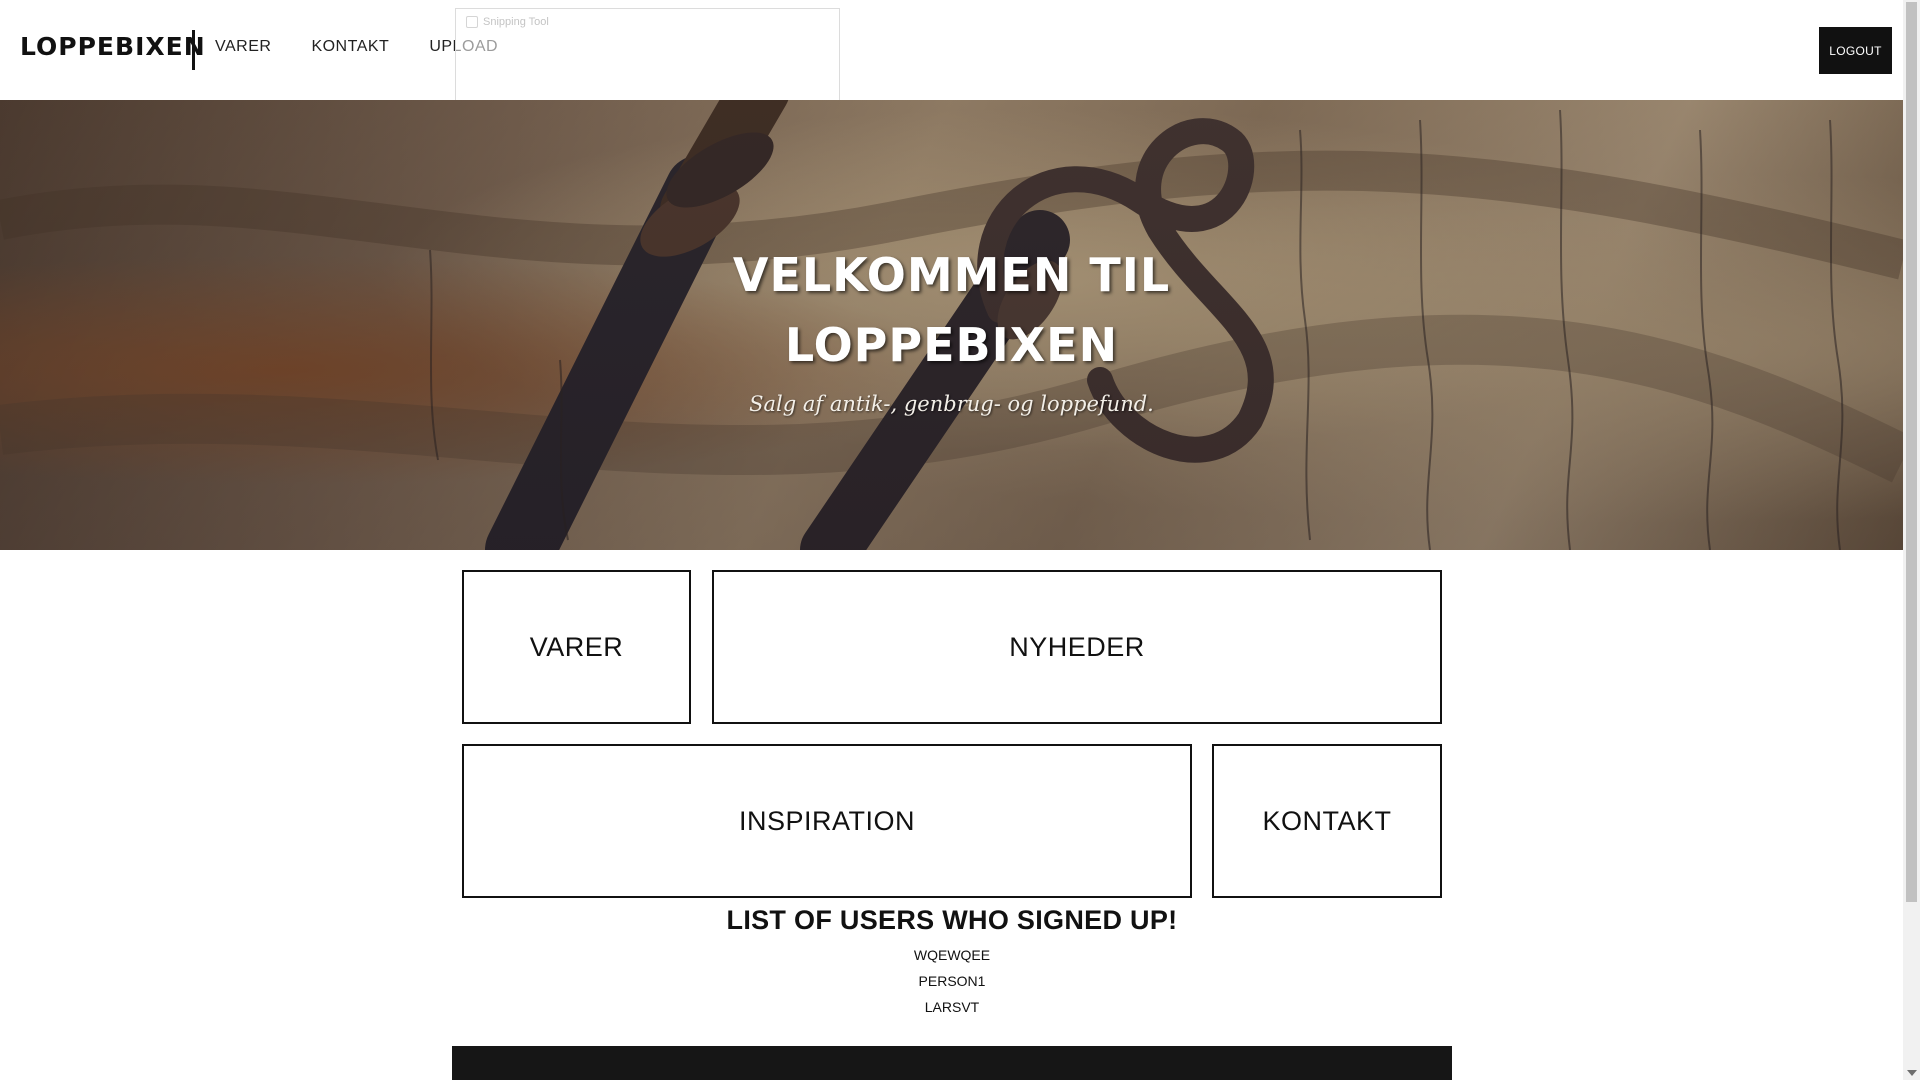 Image resolution: width=1920 pixels, height=1080 pixels. Describe the element at coordinates (350, 47) in the screenshot. I see `nav-item-kontakt: KONTAKT` at that location.